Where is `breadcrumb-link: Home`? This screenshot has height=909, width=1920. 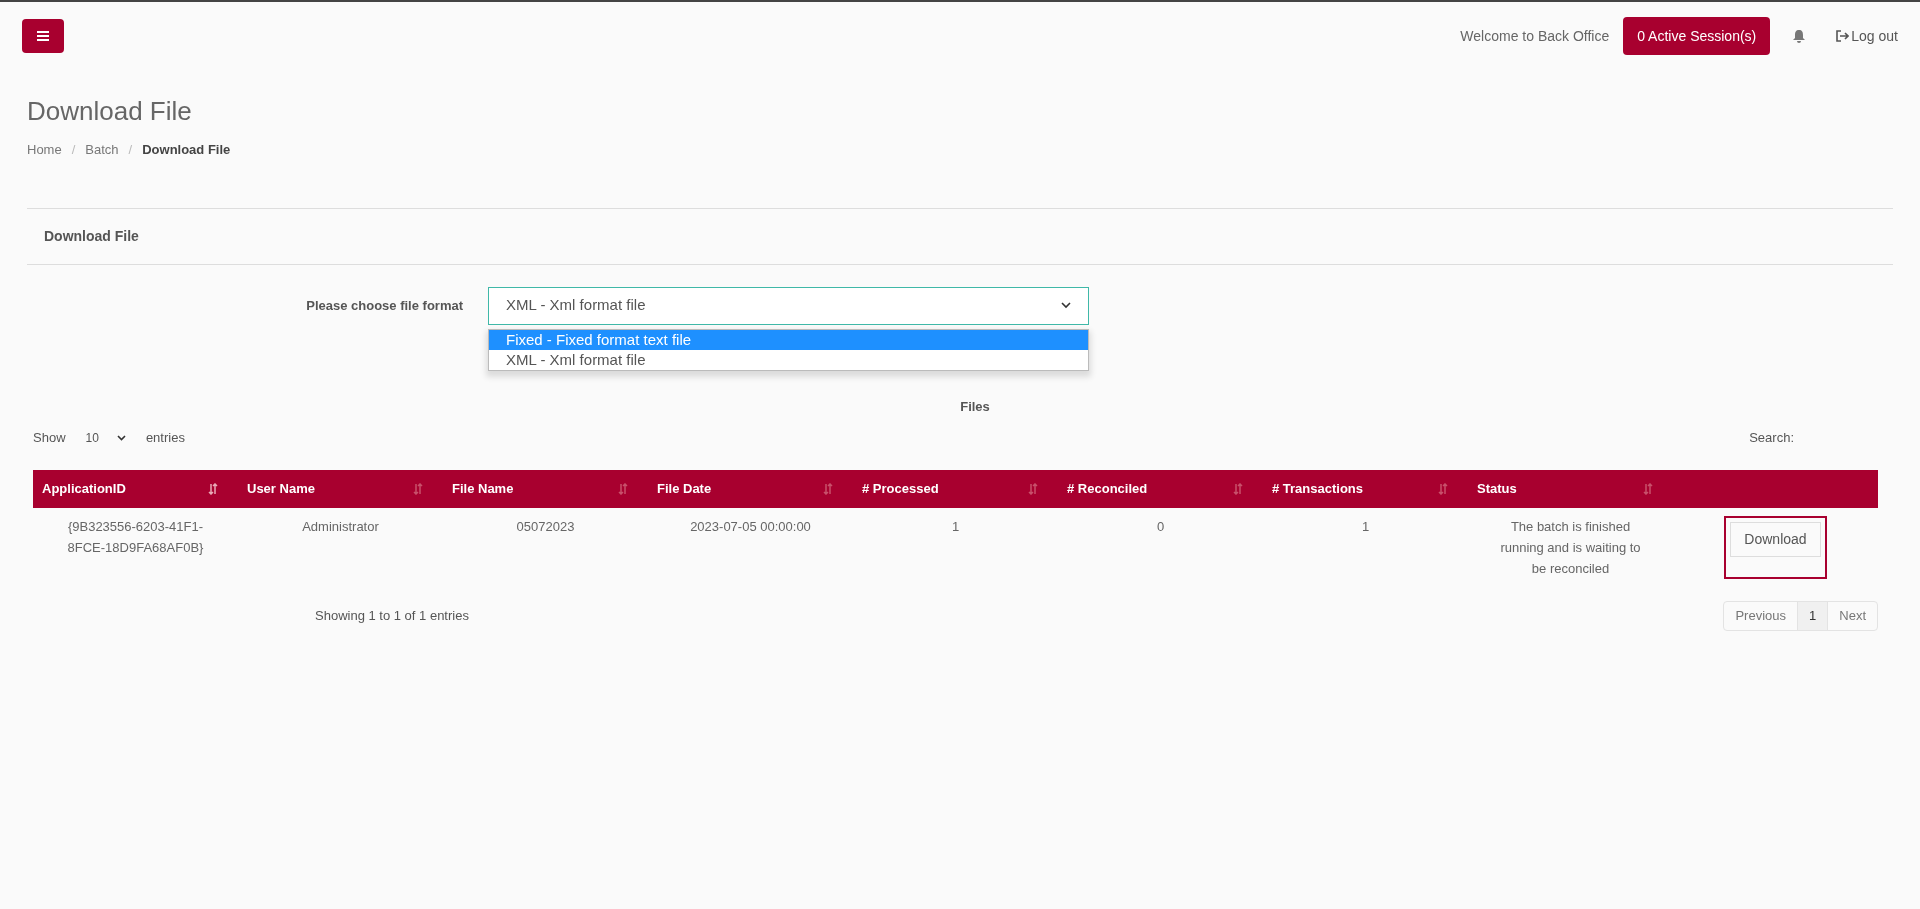
breadcrumb-link: Home is located at coordinates (44, 150).